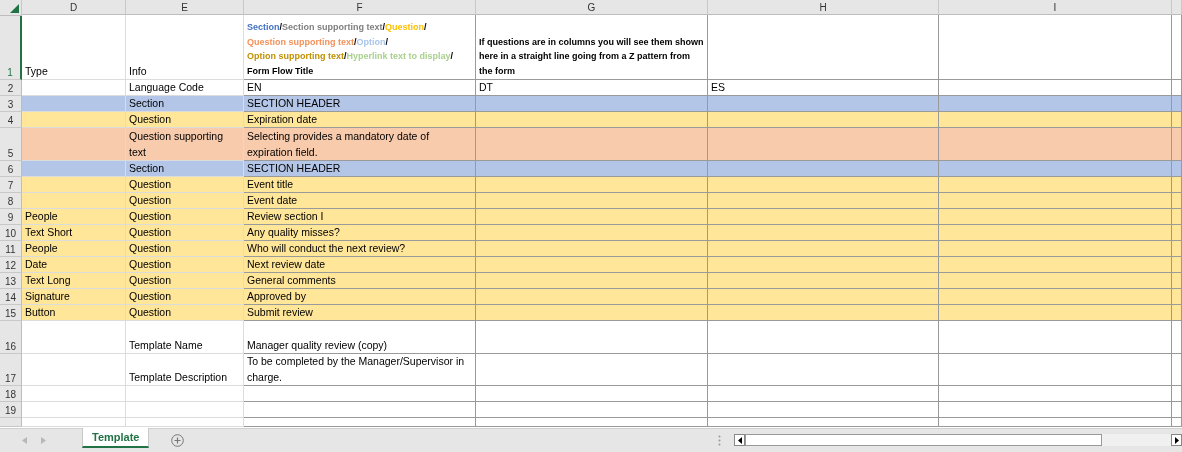 The width and height of the screenshot is (1182, 452). What do you see at coordinates (360, 217) in the screenshot?
I see `table-cell: Review section I` at bounding box center [360, 217].